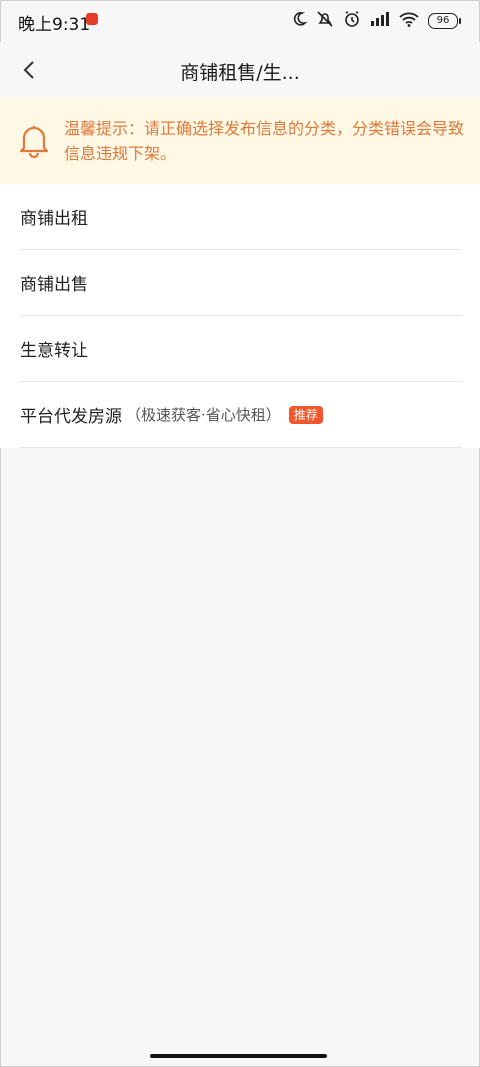 This screenshot has width=480, height=1067. I want to click on bell-icon, so click(34, 140).